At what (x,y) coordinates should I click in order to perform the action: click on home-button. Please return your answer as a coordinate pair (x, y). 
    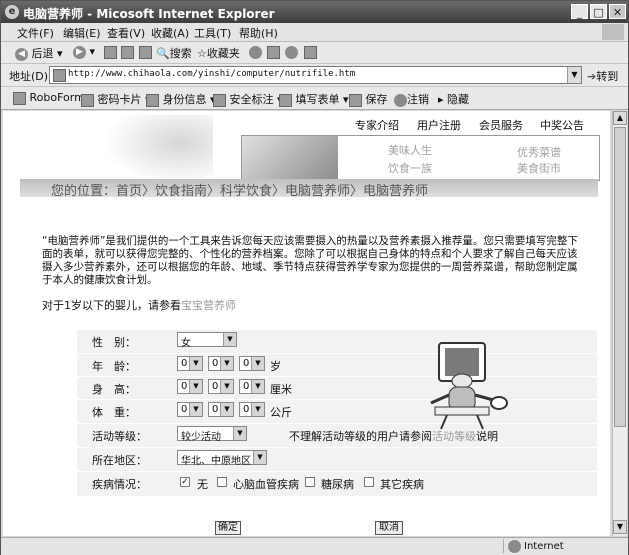
    Looking at the image, I should click on (145, 52).